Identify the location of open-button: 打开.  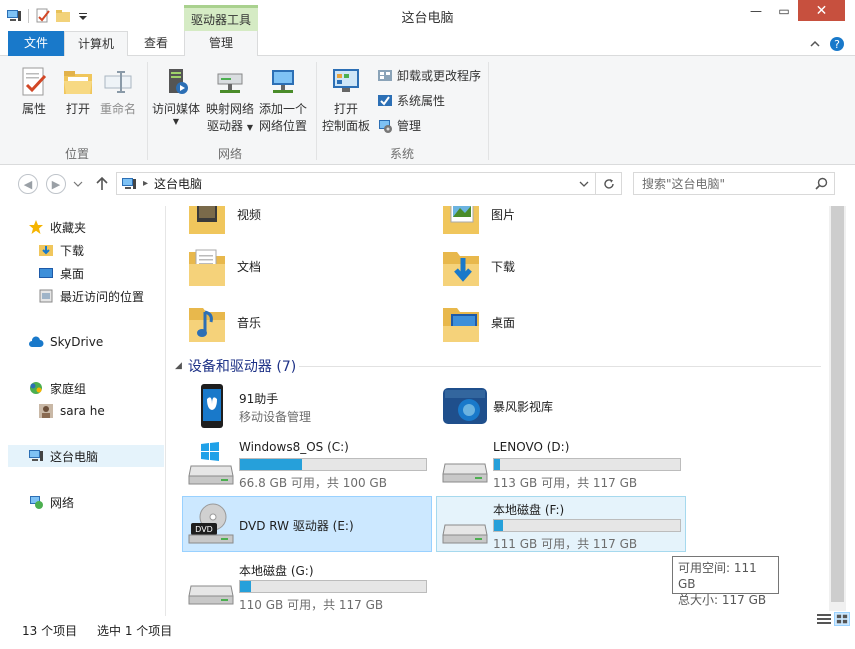
(78, 92).